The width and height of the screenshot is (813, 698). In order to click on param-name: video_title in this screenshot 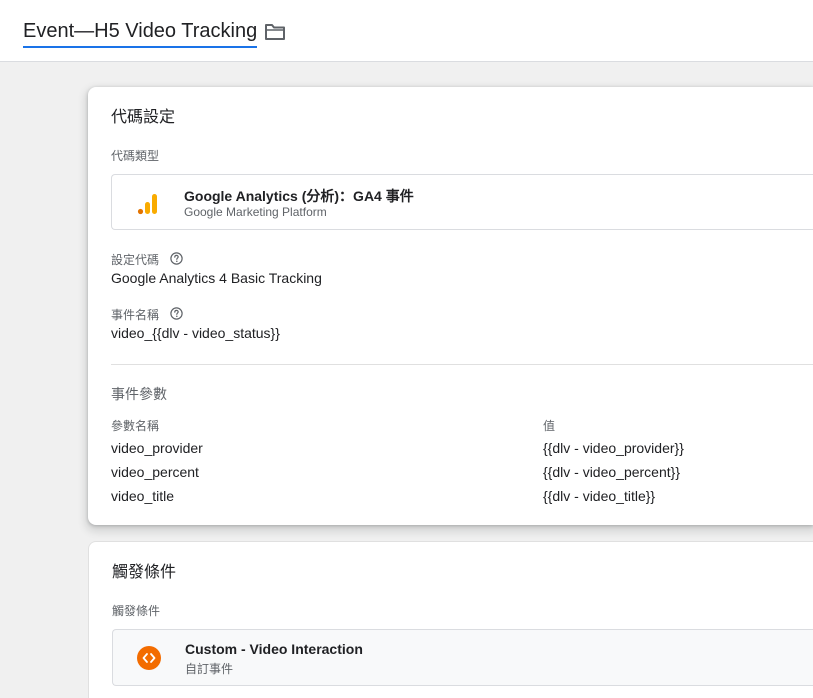, I will do `click(143, 496)`.